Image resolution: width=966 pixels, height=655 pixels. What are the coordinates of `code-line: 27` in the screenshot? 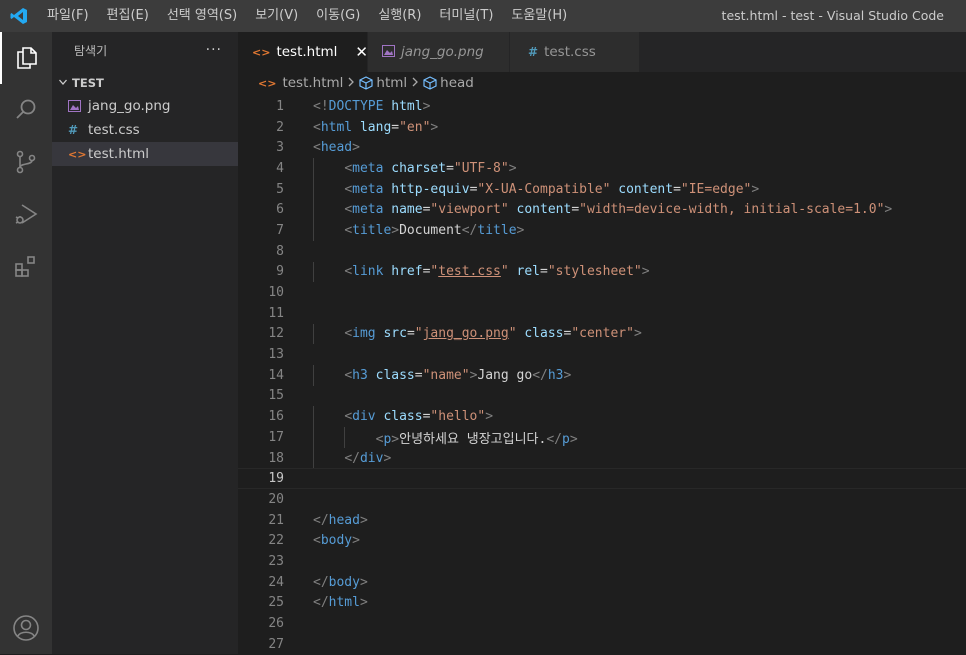 It's located at (602, 644).